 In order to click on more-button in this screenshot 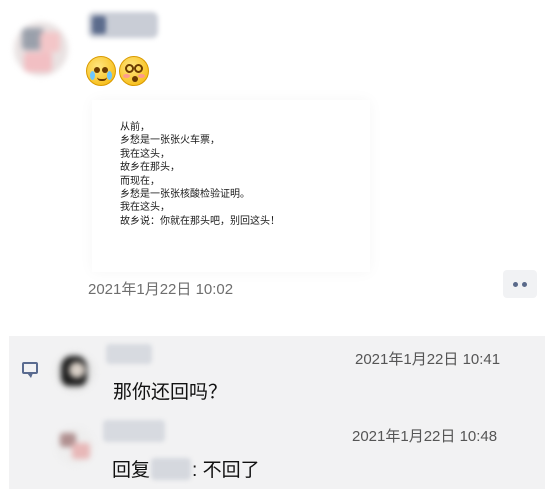, I will do `click(520, 284)`.